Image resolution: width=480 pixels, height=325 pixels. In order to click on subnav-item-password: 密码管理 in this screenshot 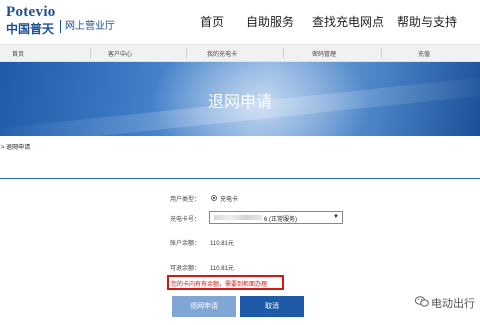, I will do `click(324, 53)`.